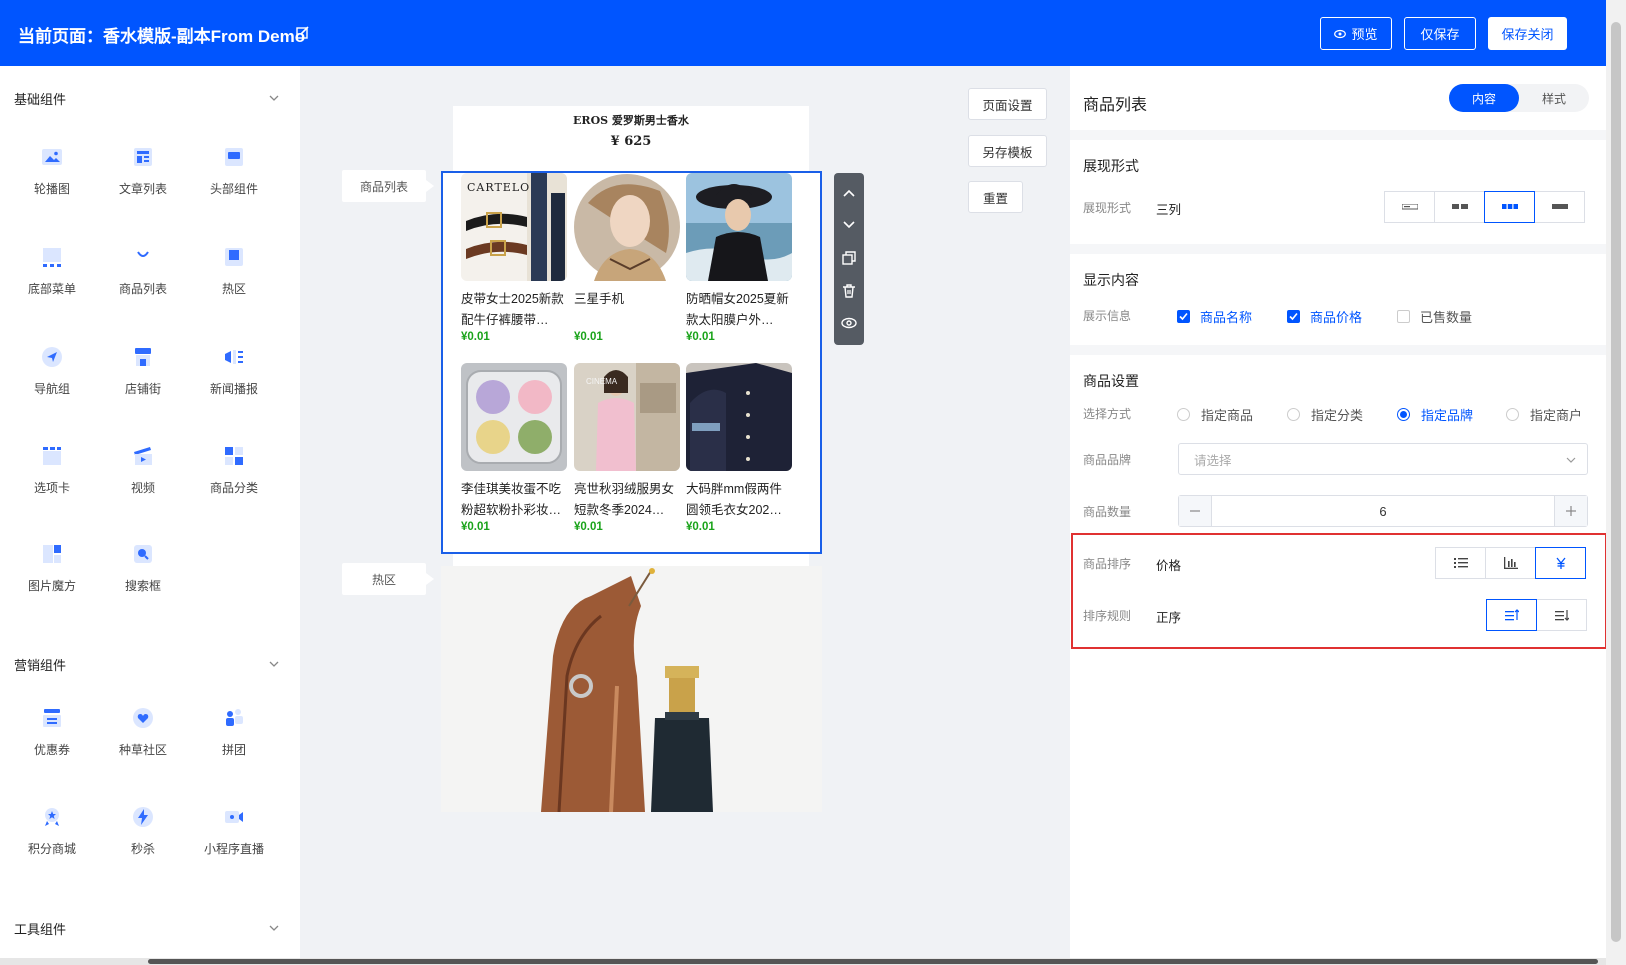  I want to click on yen-icon, so click(1560, 563).